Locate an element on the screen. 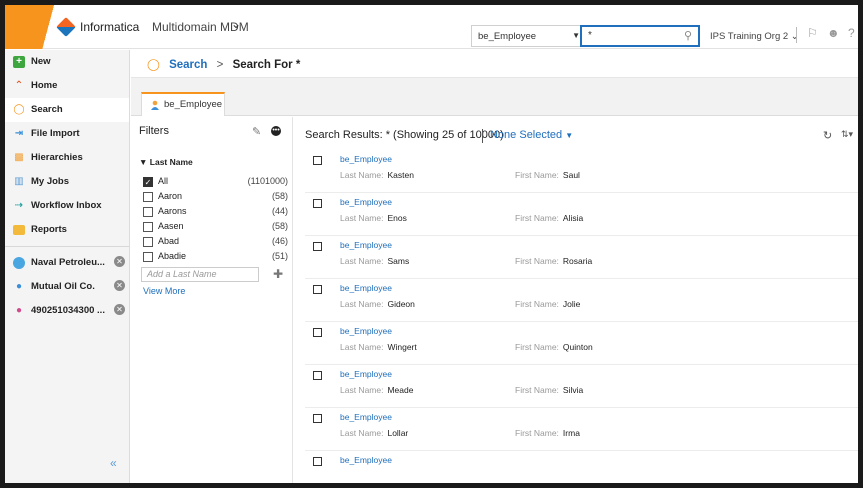 The height and width of the screenshot is (488, 863). breadcrumb-link-search: Search is located at coordinates (188, 65).